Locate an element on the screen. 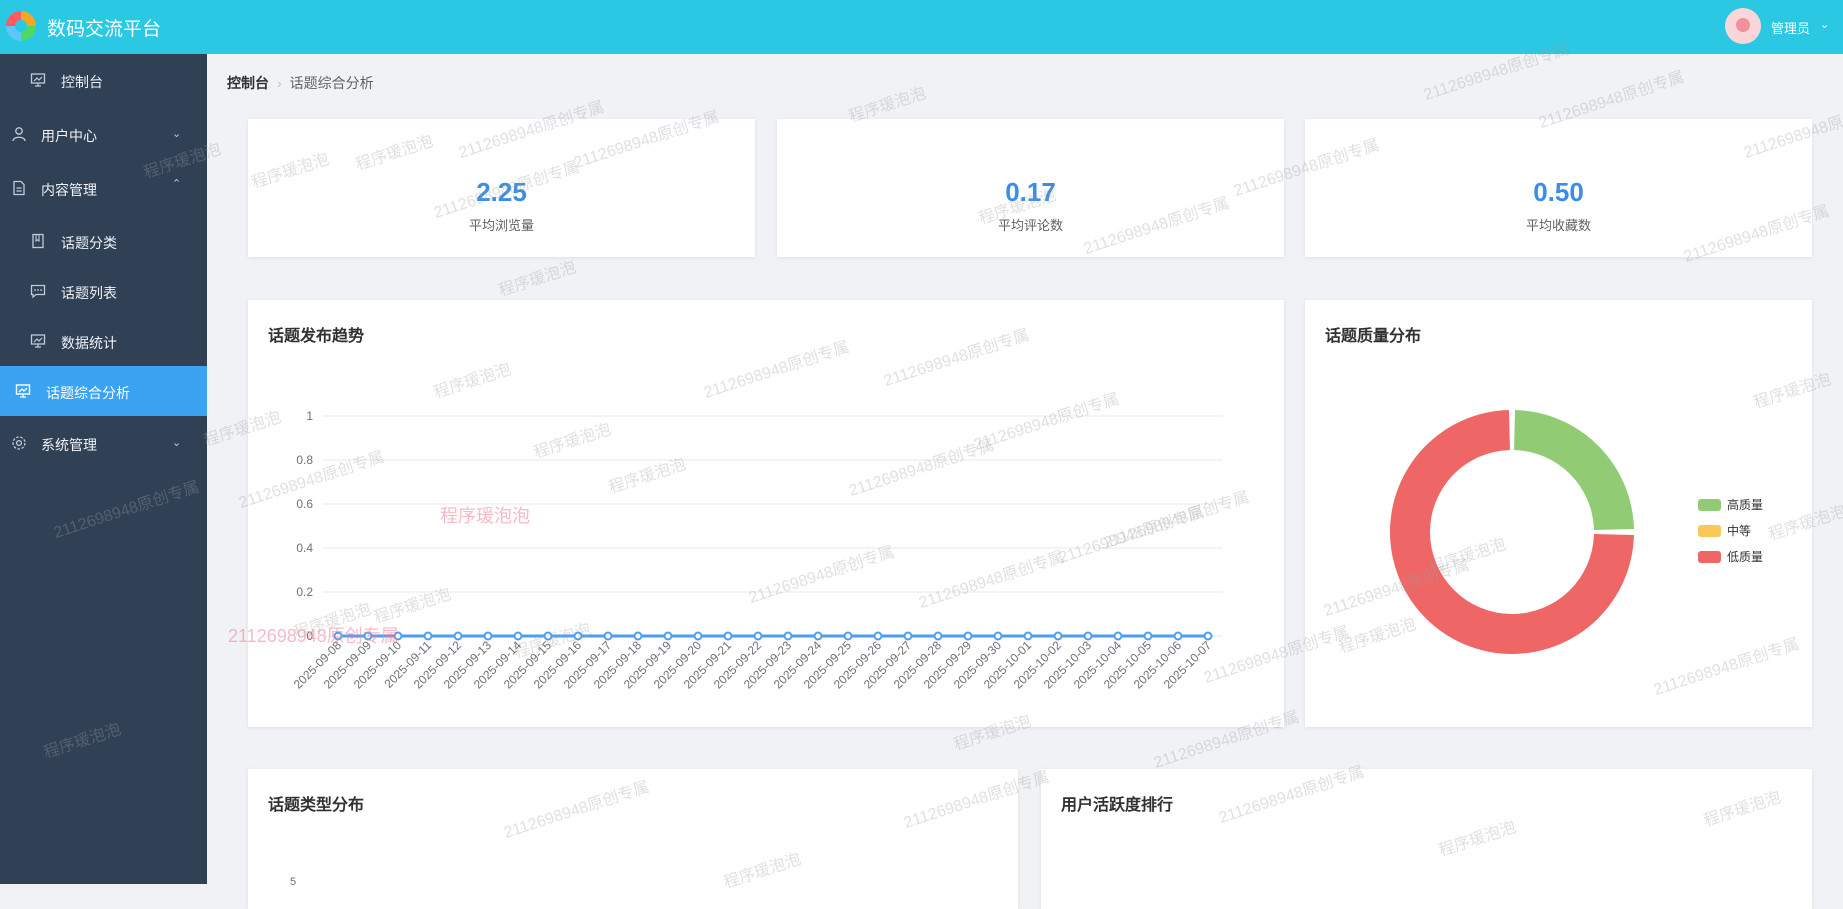 The image size is (1843, 909). y-tick-label: 0 is located at coordinates (309, 636).